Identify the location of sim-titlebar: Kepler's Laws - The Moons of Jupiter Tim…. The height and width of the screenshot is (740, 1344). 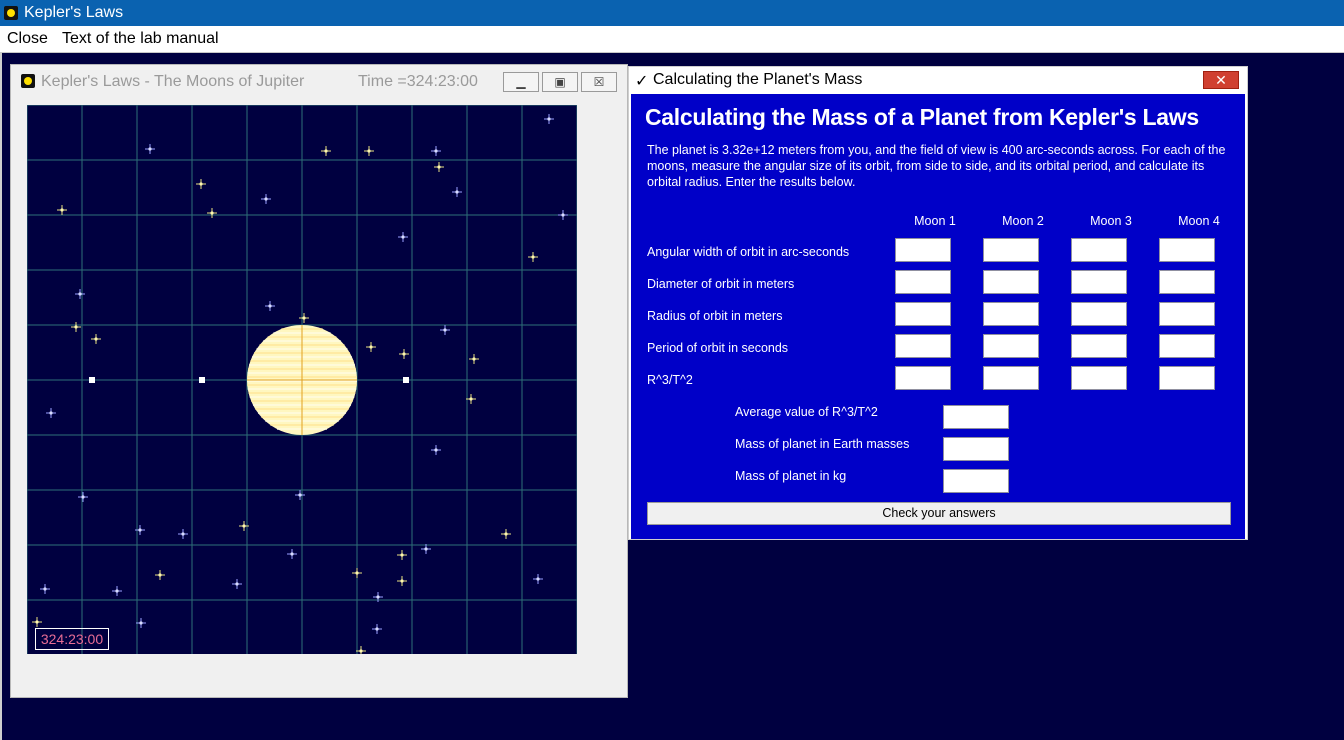
(319, 82).